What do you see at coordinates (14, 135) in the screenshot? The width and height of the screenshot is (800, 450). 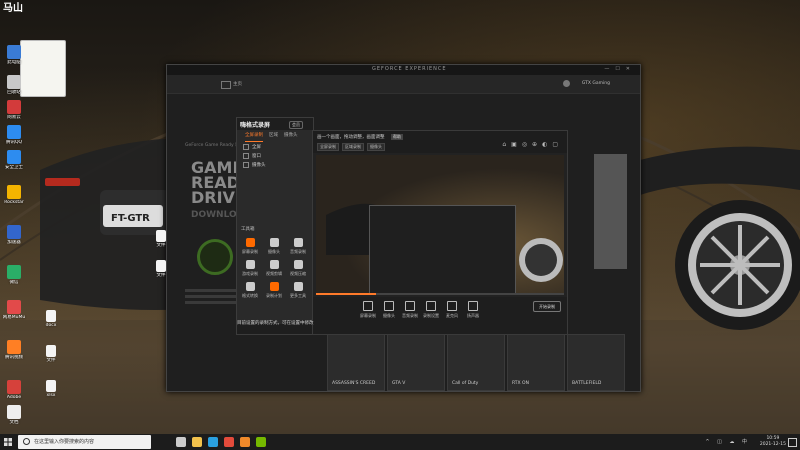 I see `desktop-icon: 腾讯QQ` at bounding box center [14, 135].